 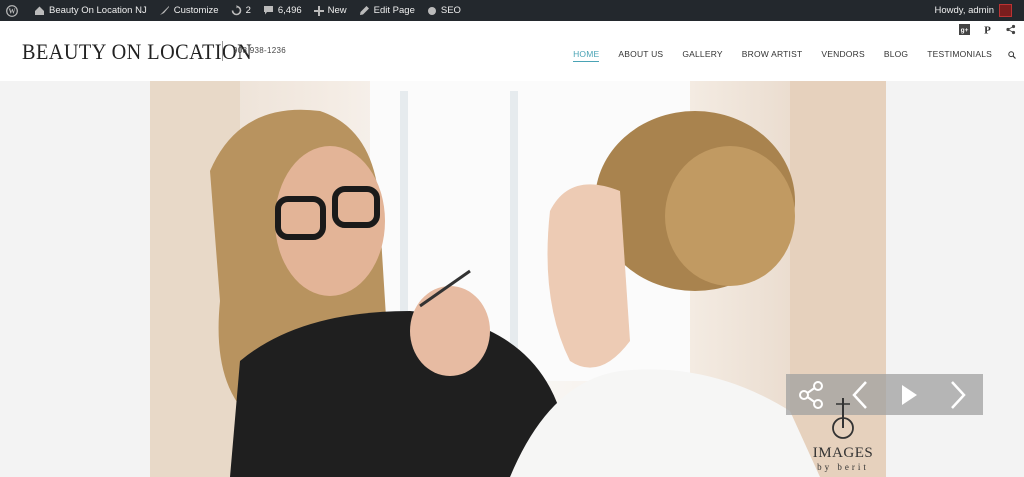 What do you see at coordinates (843, 467) in the screenshot?
I see `watermark-subtitle: by berit` at bounding box center [843, 467].